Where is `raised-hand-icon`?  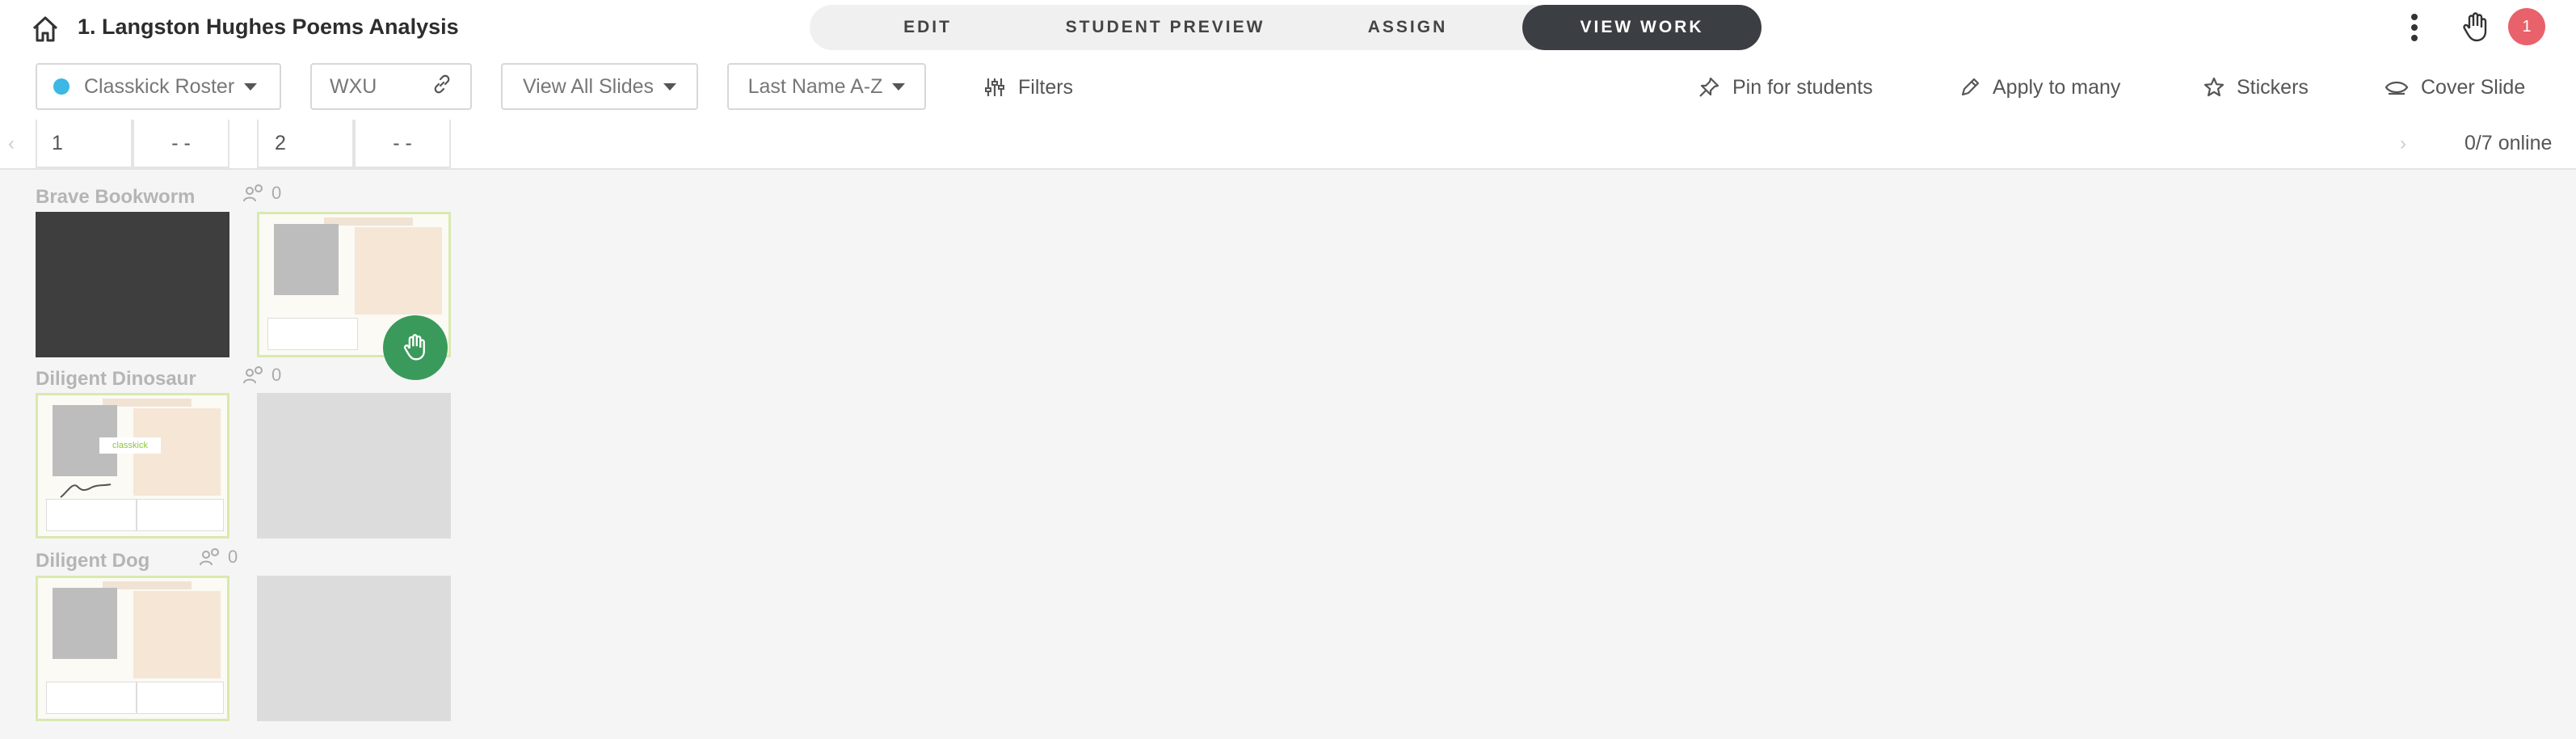 raised-hand-icon is located at coordinates (2475, 27).